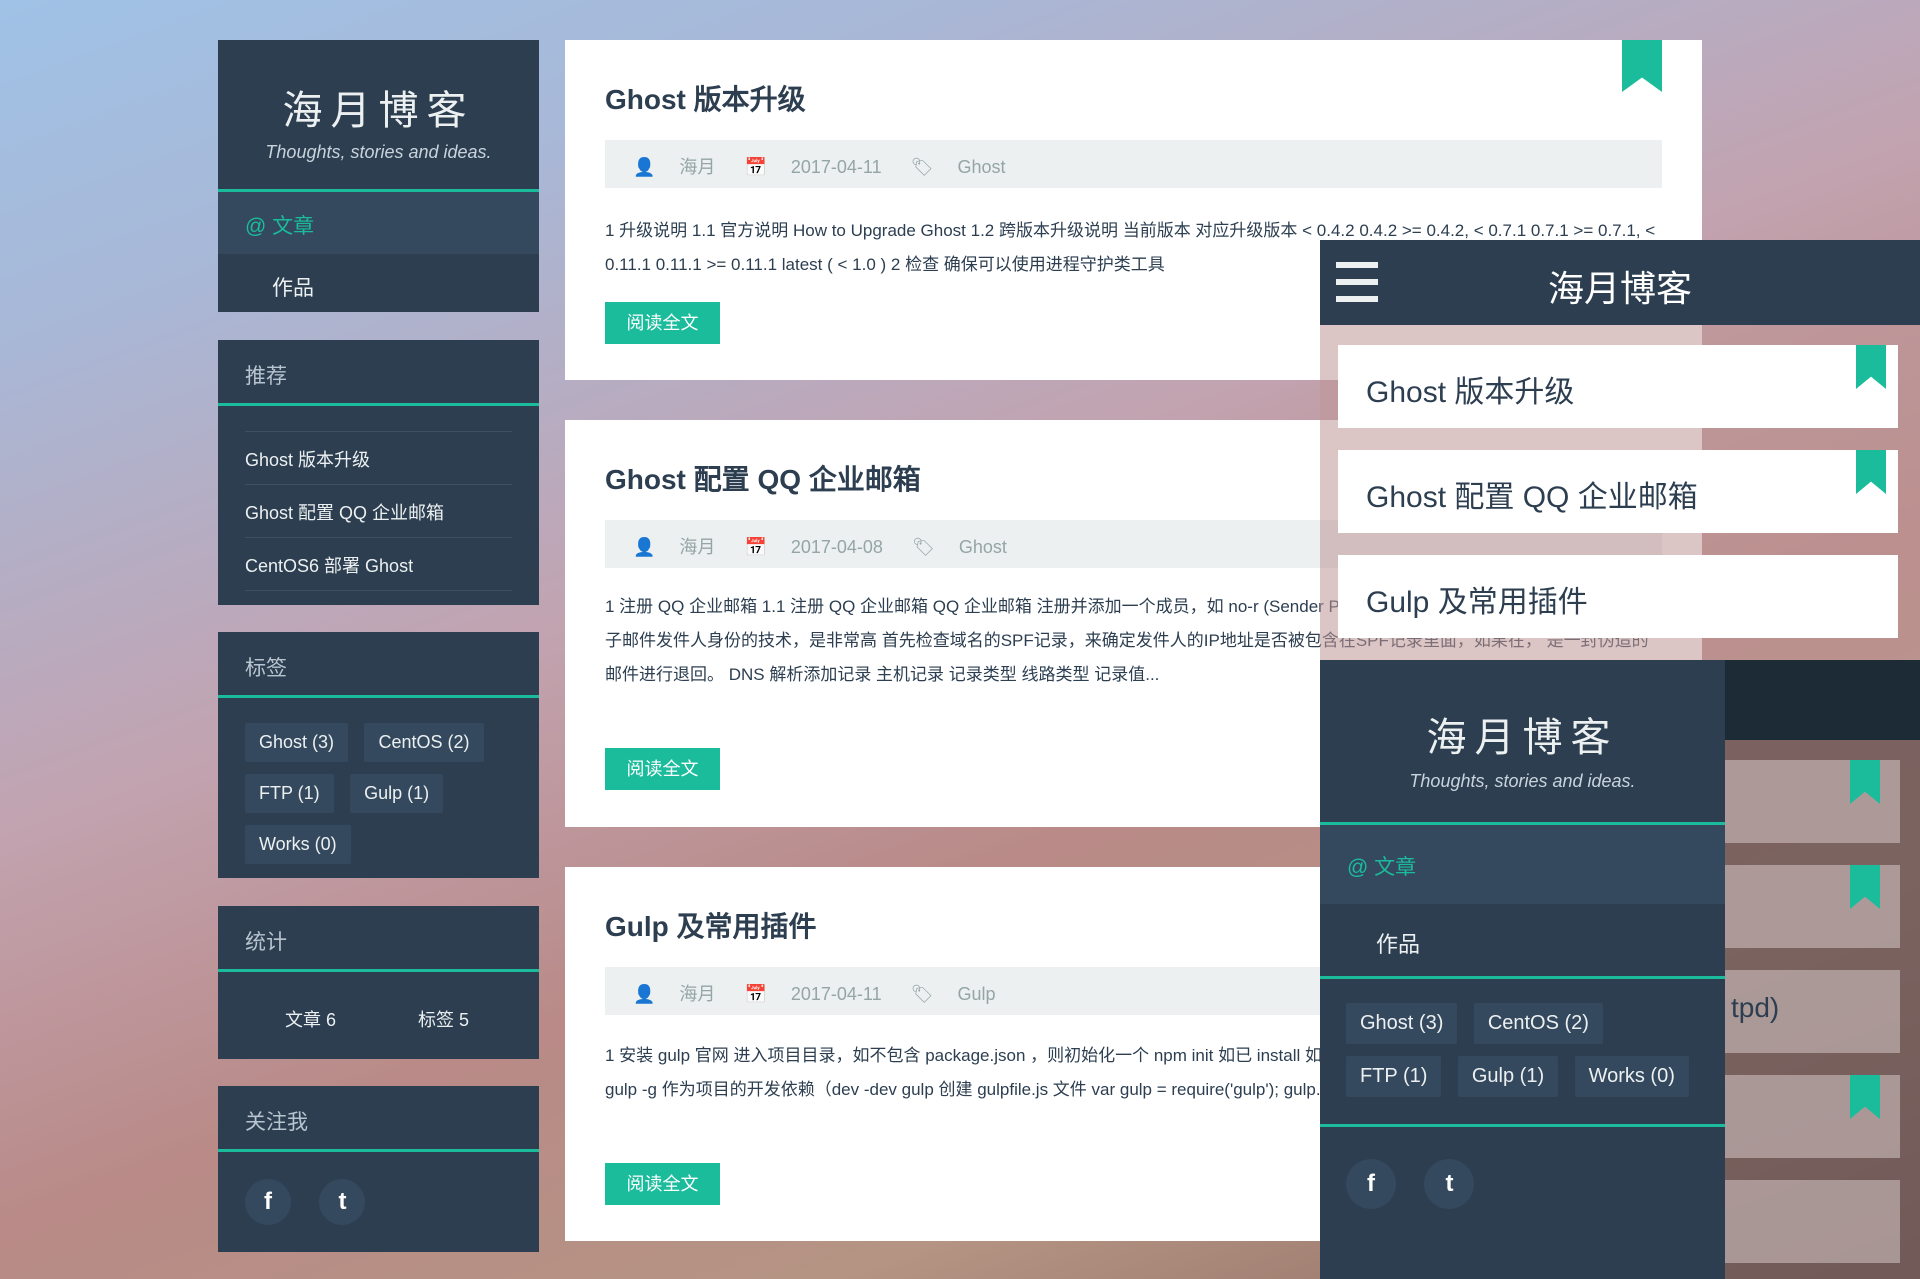 This screenshot has width=1920, height=1279. What do you see at coordinates (378, 283) in the screenshot?
I see `nav-item-works: 作品` at bounding box center [378, 283].